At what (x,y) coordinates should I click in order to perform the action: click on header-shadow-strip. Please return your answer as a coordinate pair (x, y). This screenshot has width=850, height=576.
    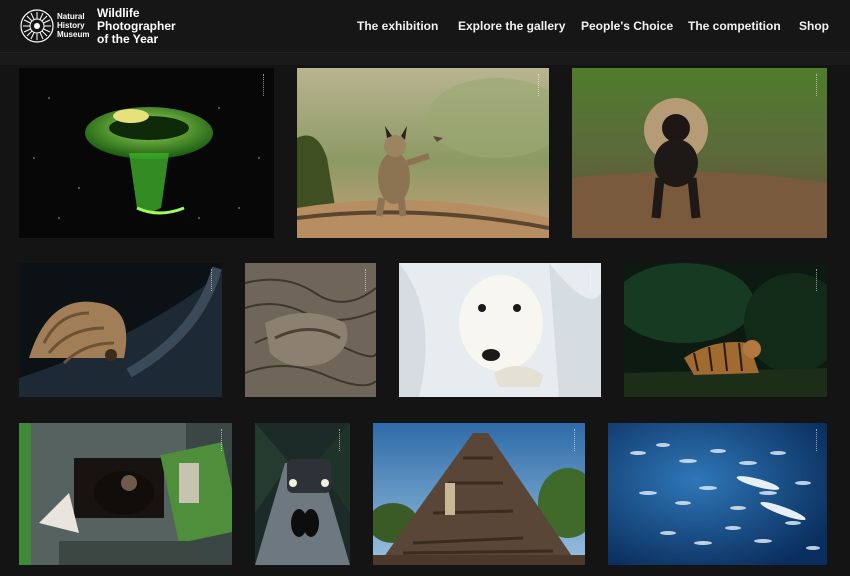
    Looking at the image, I should click on (425, 59).